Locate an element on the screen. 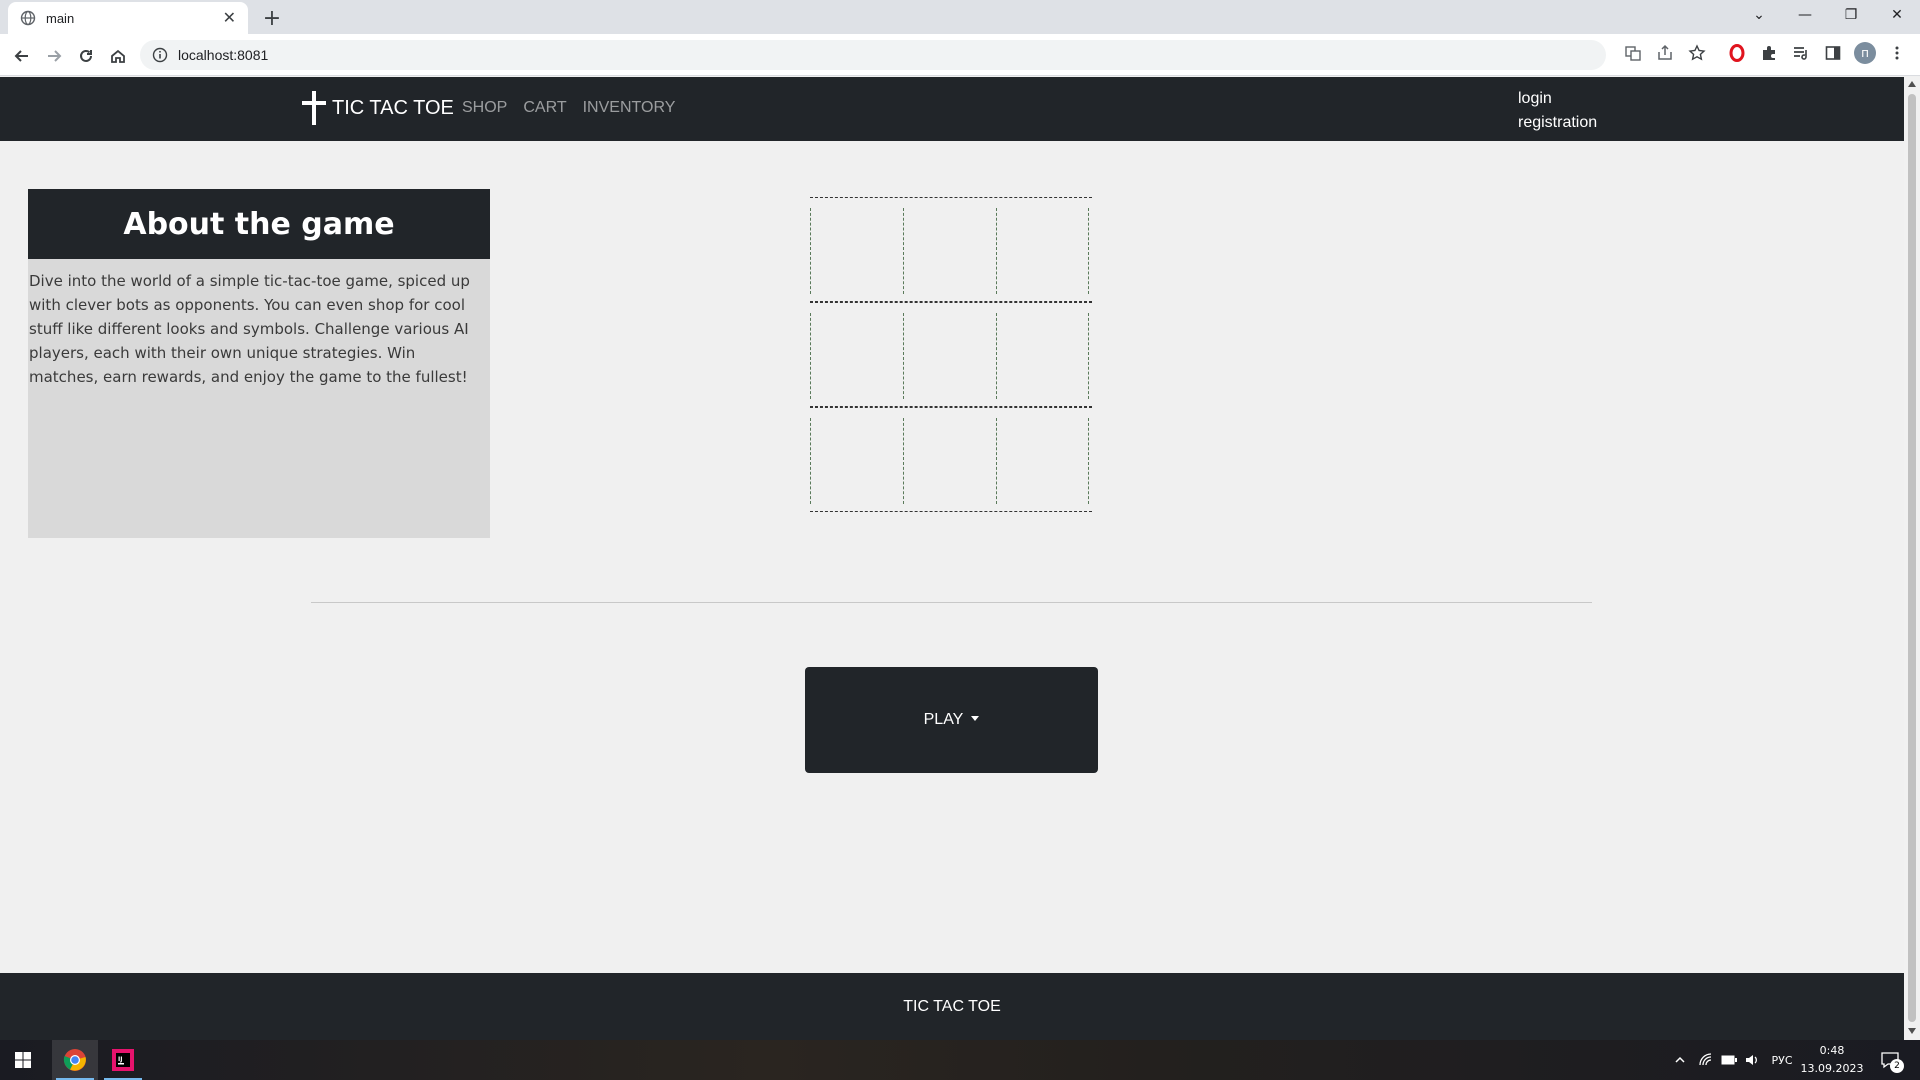 This screenshot has height=1080, width=1920. window-close-button: ✕ is located at coordinates (1897, 15).